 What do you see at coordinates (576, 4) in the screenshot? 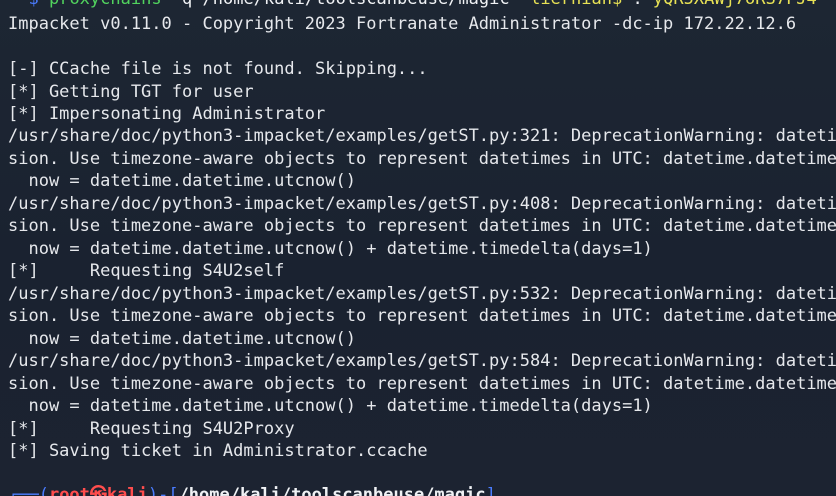
I see `command-arg-user: 'lierhian$'` at bounding box center [576, 4].